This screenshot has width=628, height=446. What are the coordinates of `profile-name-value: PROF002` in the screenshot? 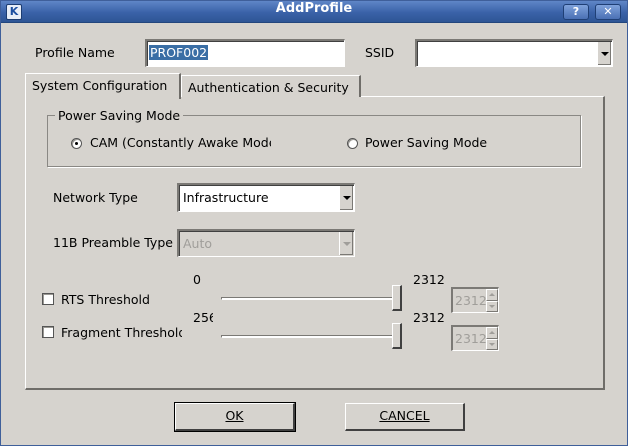 It's located at (179, 52).